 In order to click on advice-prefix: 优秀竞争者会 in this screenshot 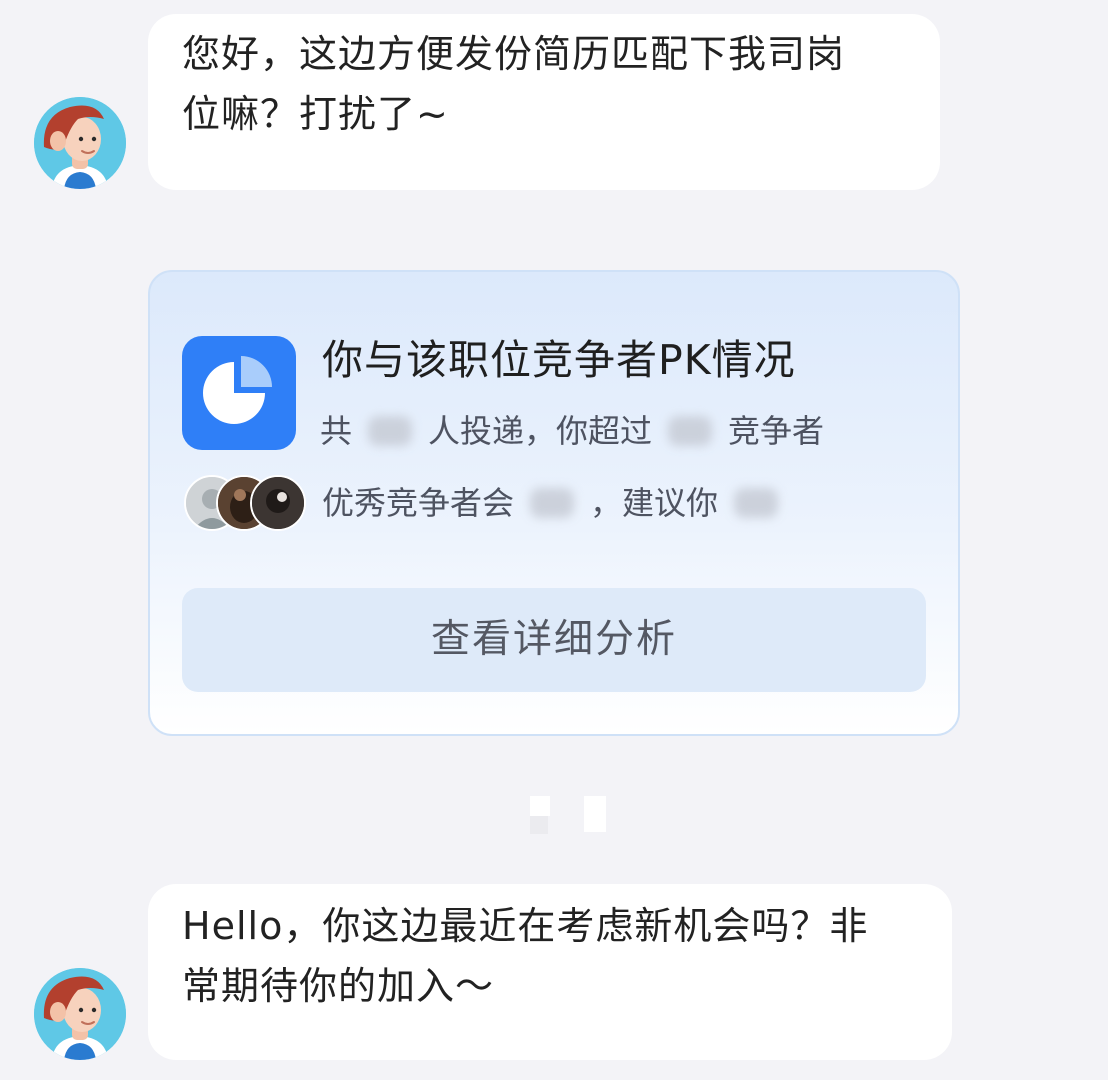, I will do `click(418, 503)`.